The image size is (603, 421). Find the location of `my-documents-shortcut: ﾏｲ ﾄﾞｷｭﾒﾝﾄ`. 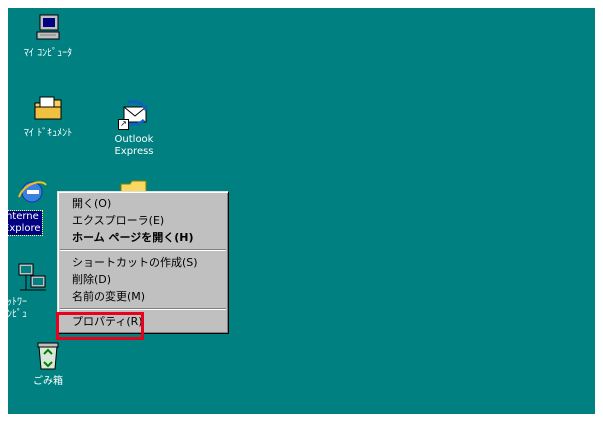

my-documents-shortcut: ﾏｲ ﾄﾞｷｭﾒﾝﾄ is located at coordinates (48, 116).